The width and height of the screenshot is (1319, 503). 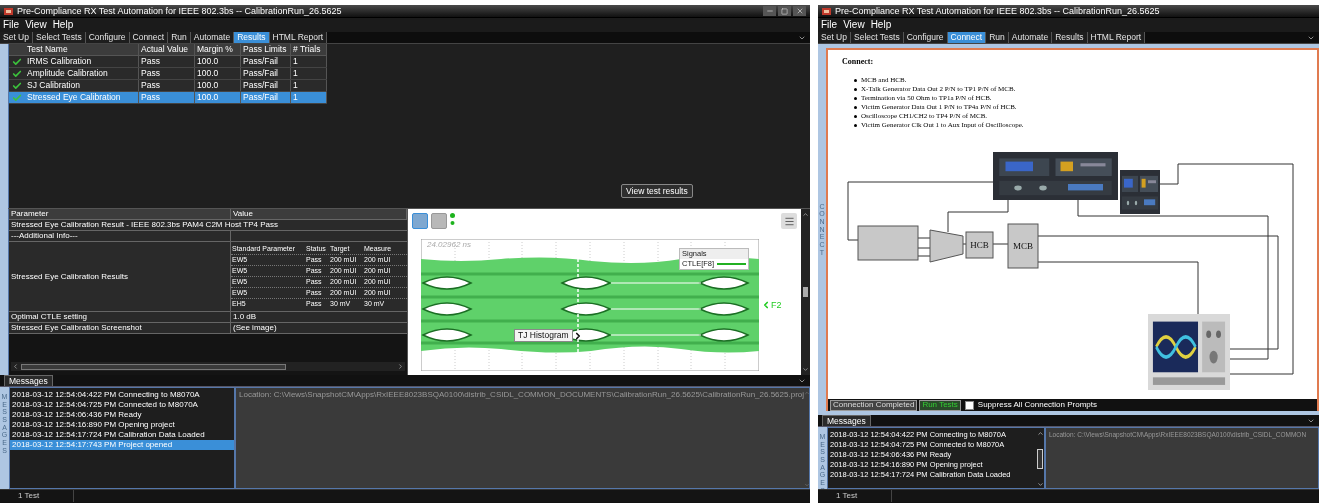 I want to click on tab: Connect, so click(x=149, y=37).